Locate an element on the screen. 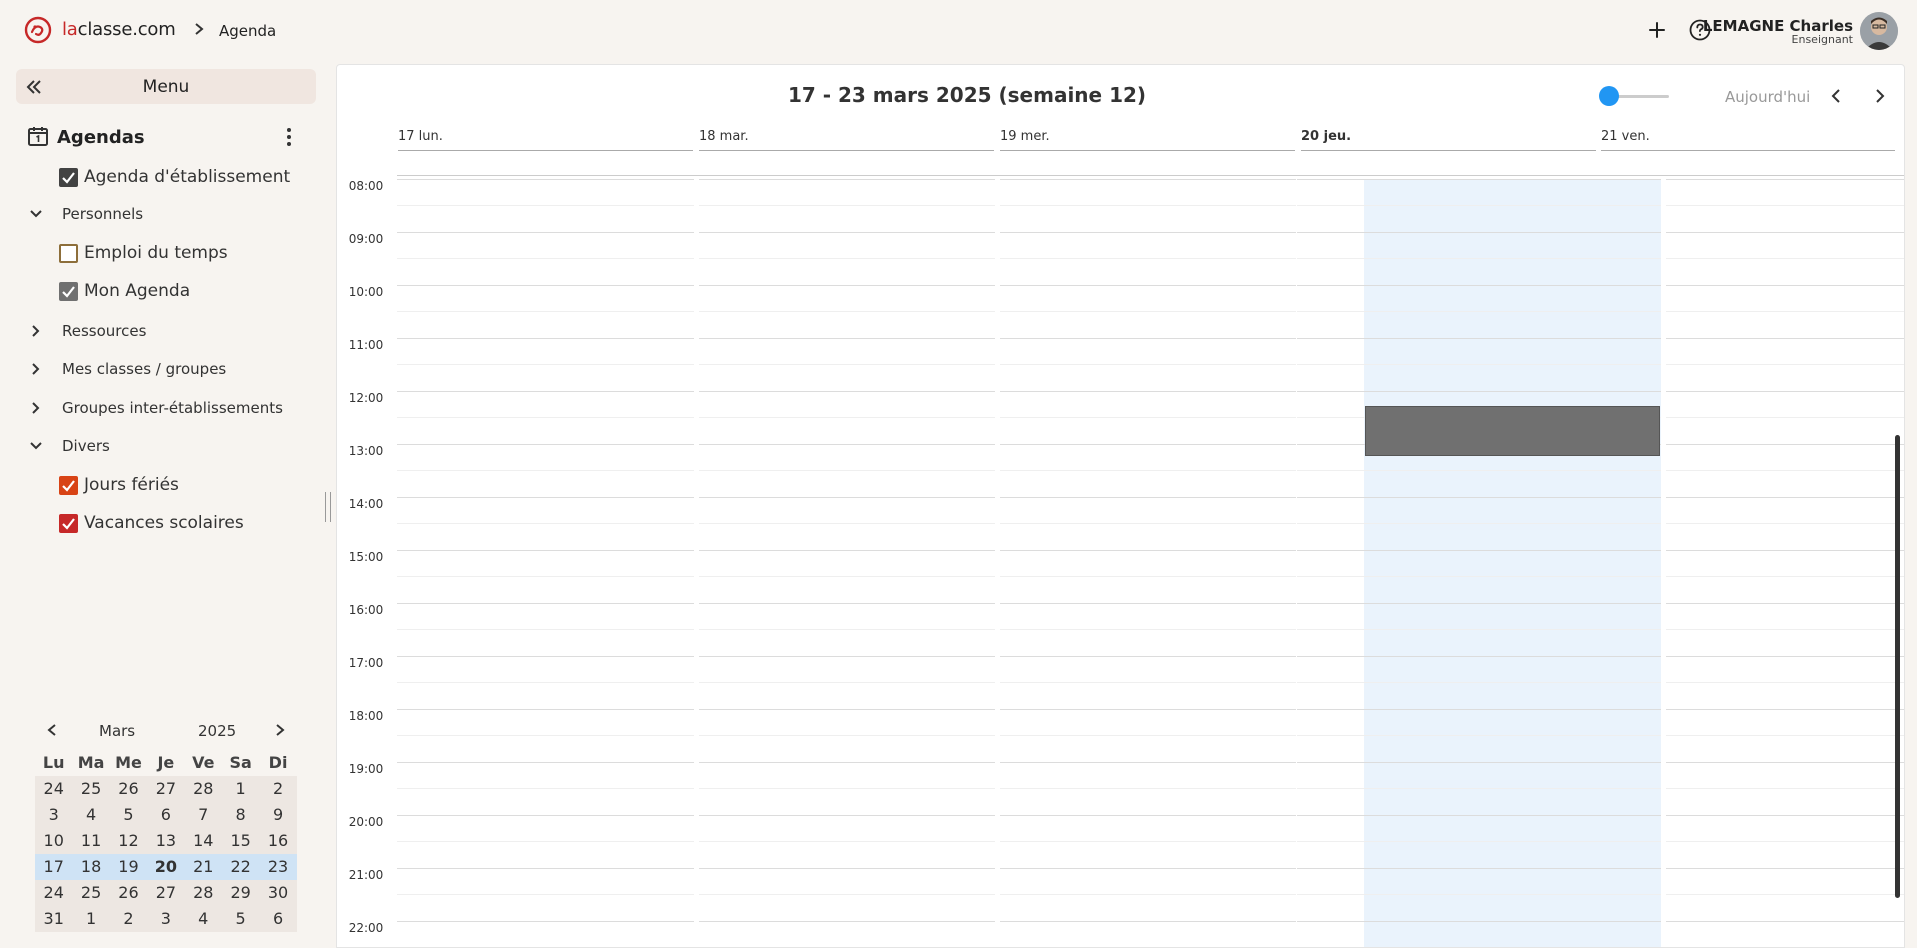 Image resolution: width=1917 pixels, height=948 pixels. mini-calendar-day: 14 is located at coordinates (203, 841).